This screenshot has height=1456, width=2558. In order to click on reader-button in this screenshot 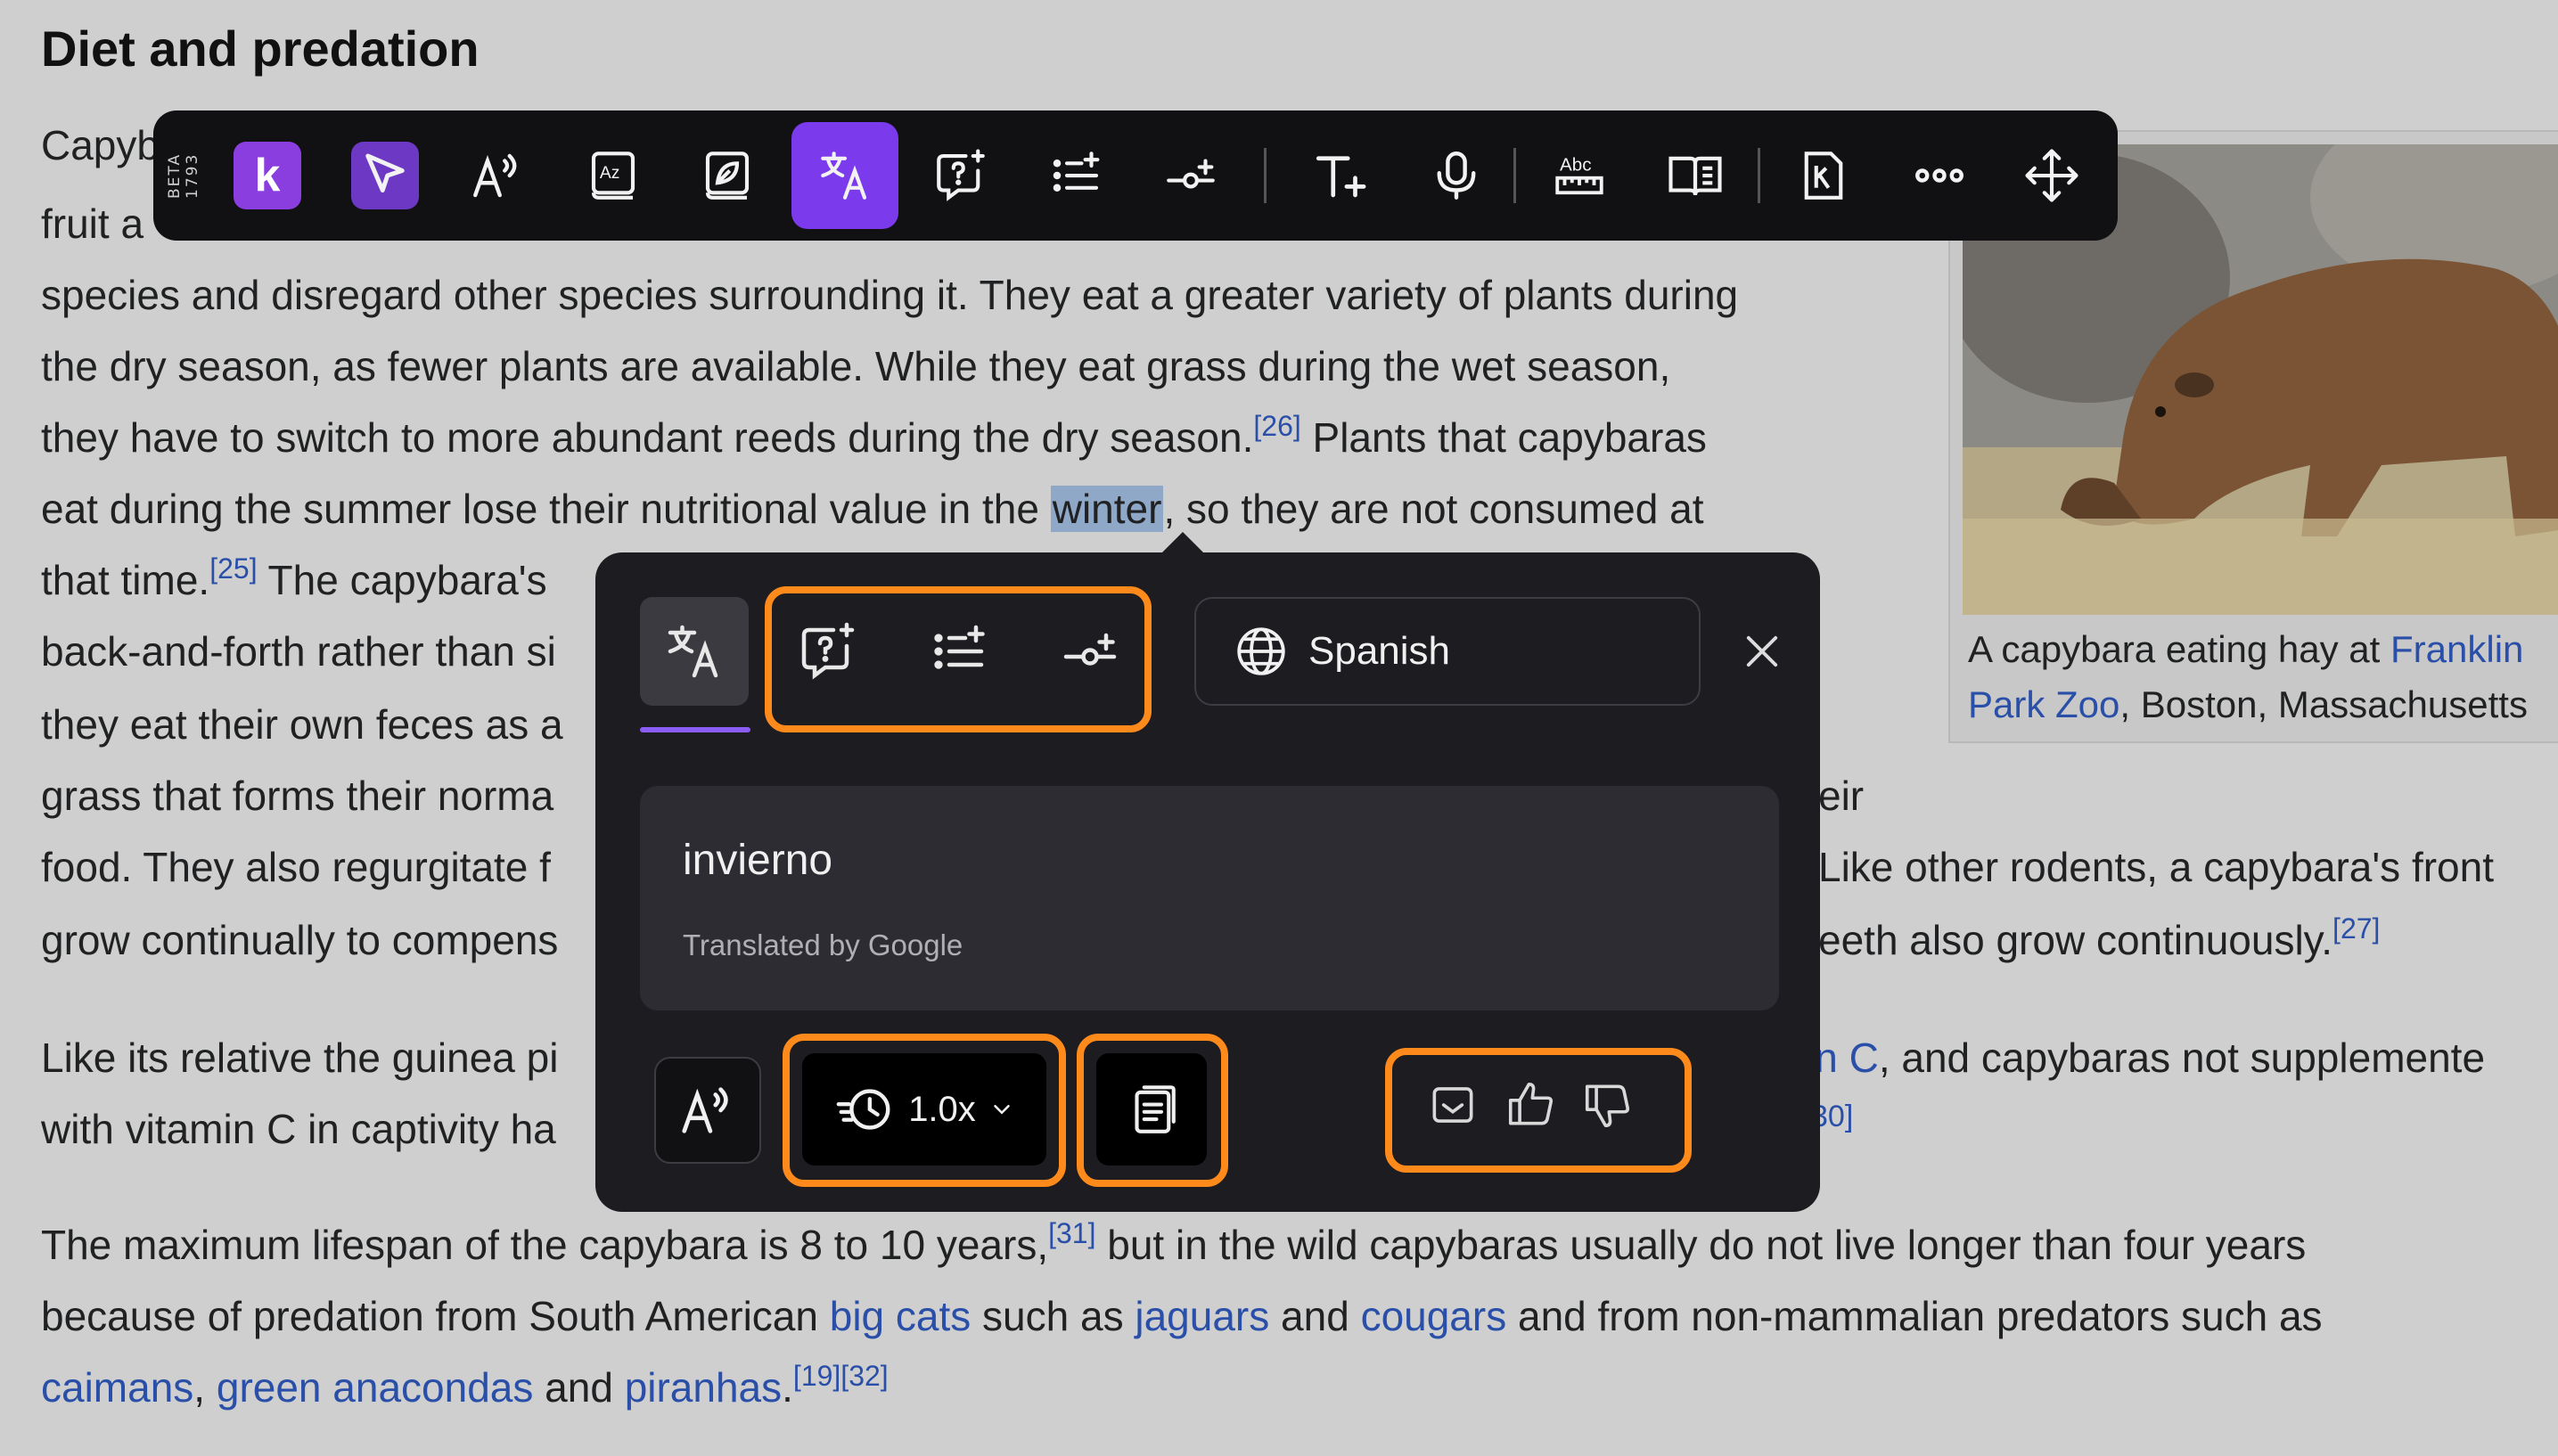, I will do `click(1695, 175)`.